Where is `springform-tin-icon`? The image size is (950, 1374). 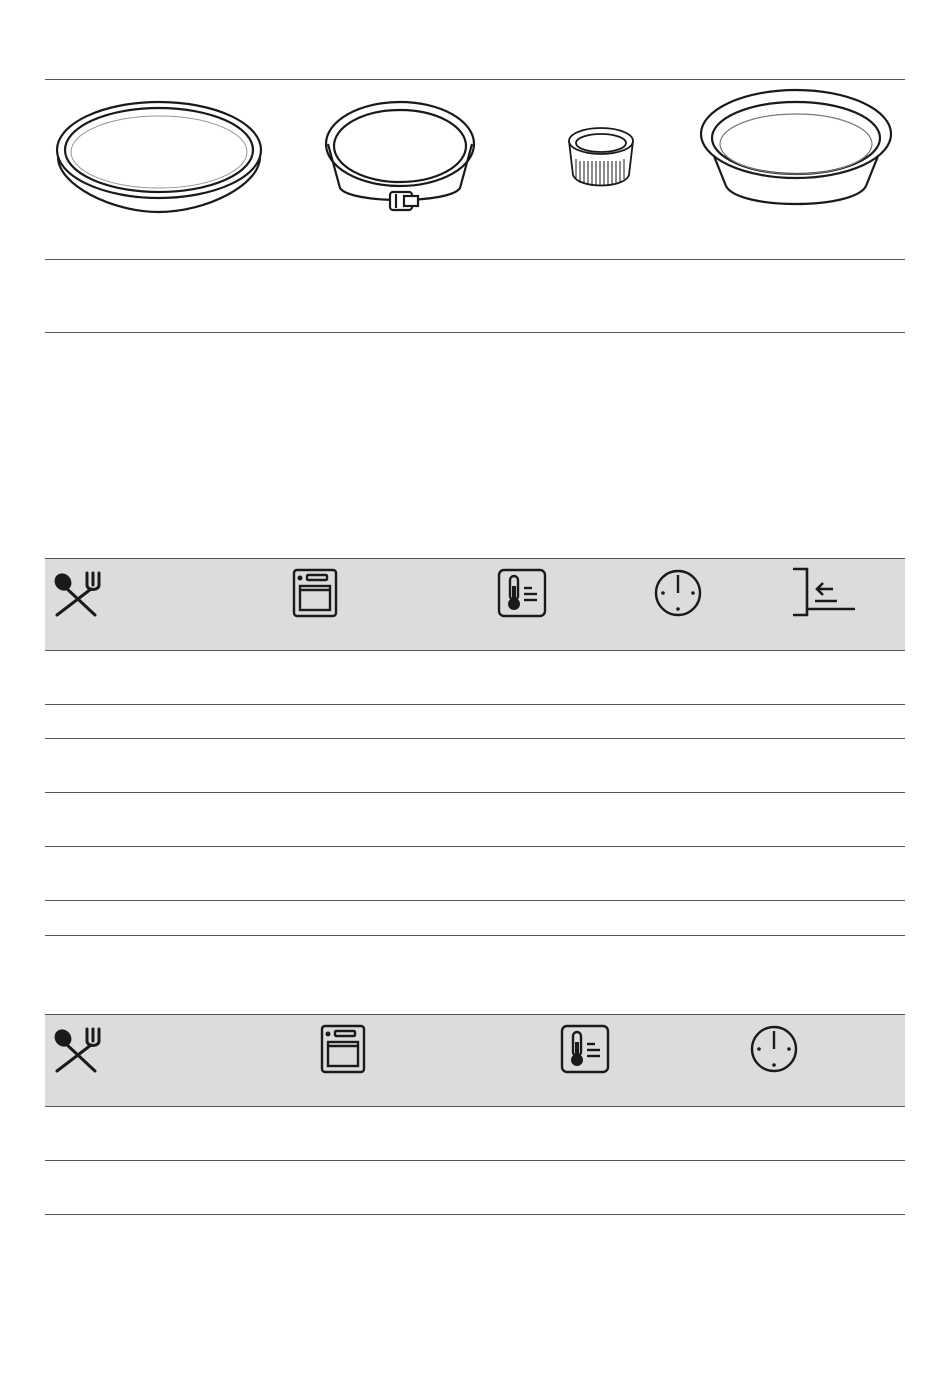
springform-tin-icon is located at coordinates (400, 156).